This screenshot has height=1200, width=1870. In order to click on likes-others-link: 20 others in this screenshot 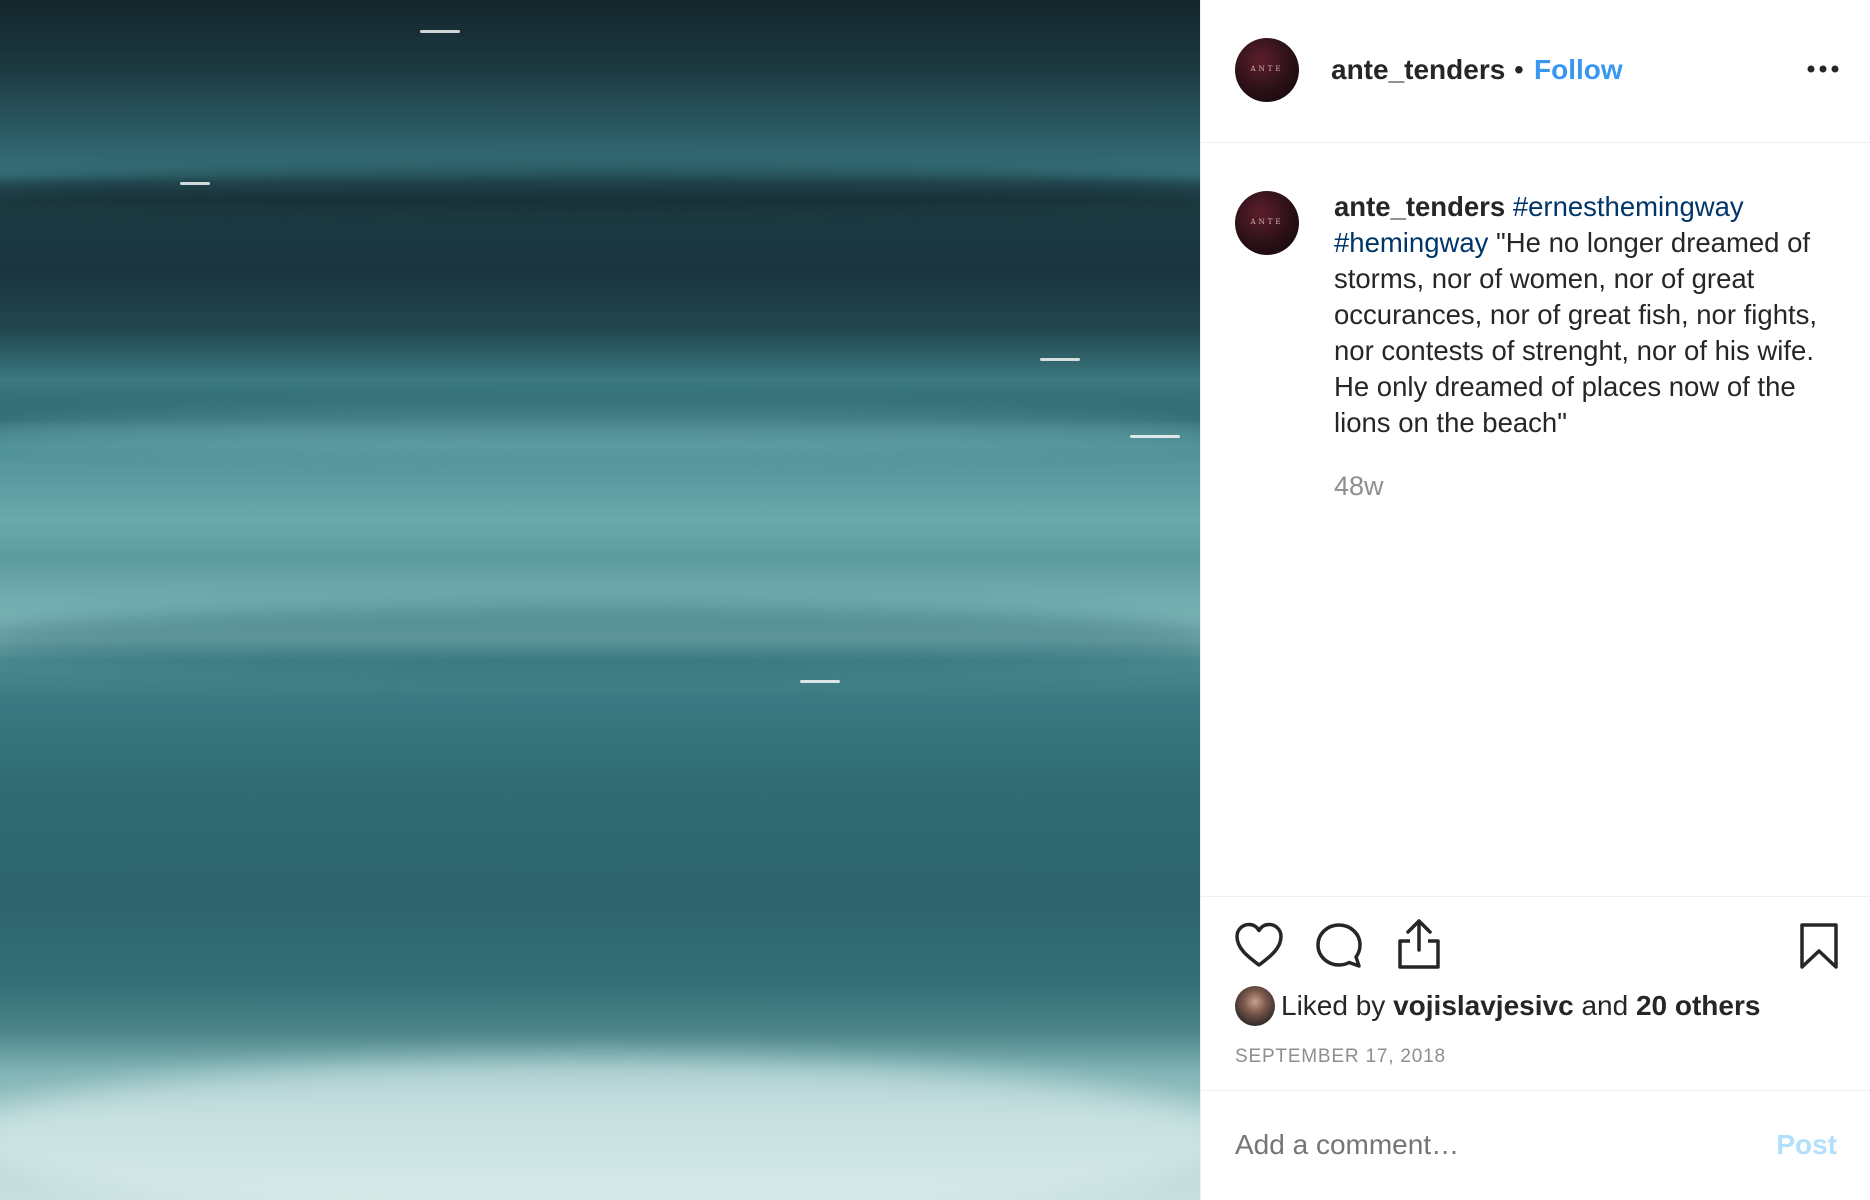, I will do `click(1698, 1006)`.